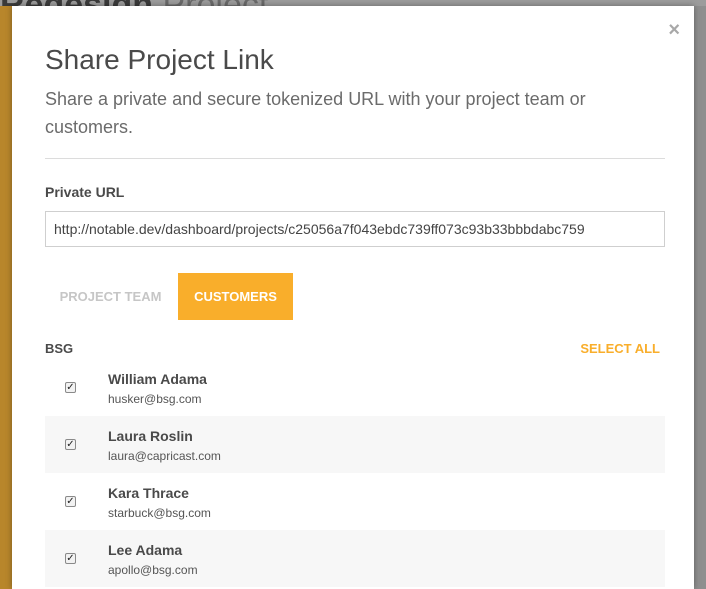 The height and width of the screenshot is (589, 706). Describe the element at coordinates (159, 59) in the screenshot. I see `modal-title: Share Project Link` at that location.